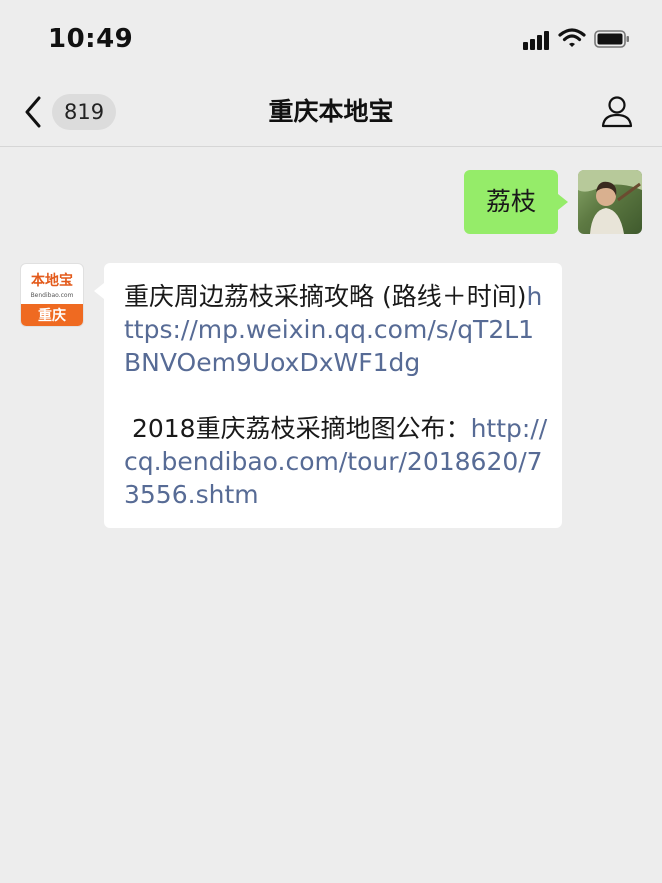  I want to click on avatar-city-label: 重庆, so click(52, 315).